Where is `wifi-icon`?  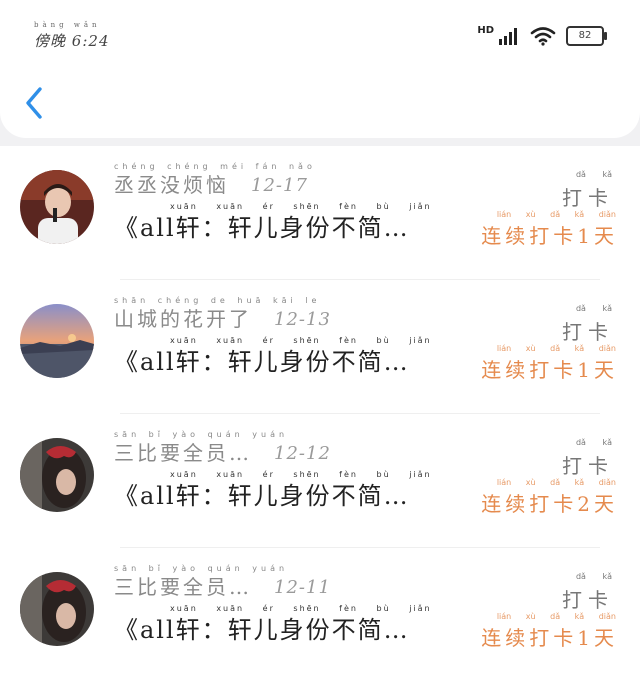
wifi-icon is located at coordinates (543, 36).